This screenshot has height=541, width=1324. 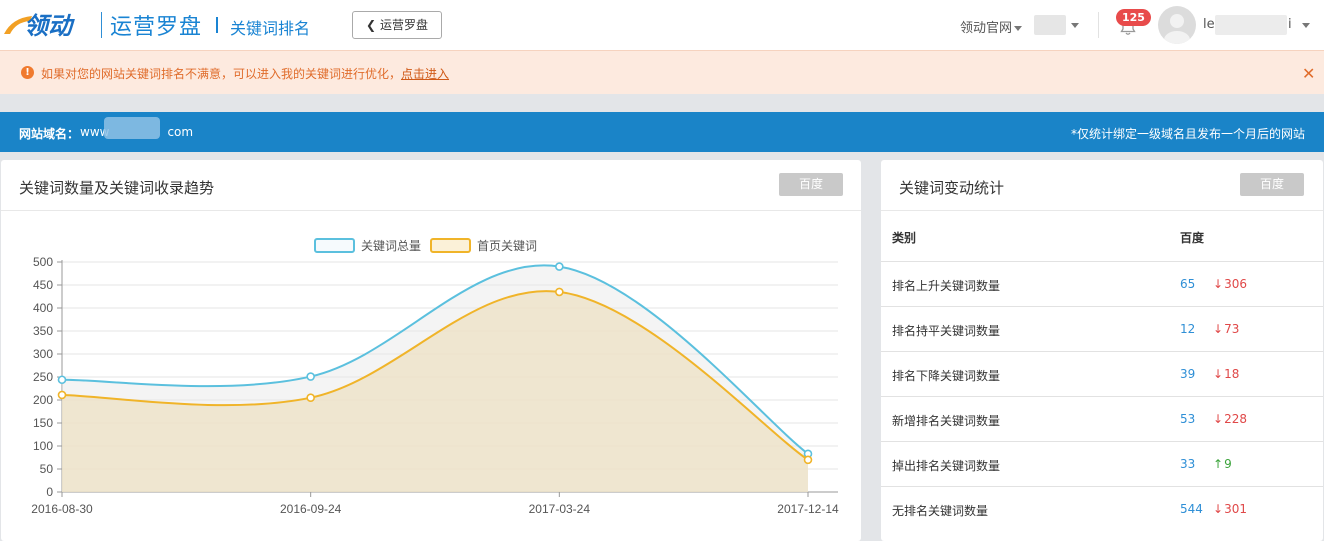 What do you see at coordinates (1187, 419) in the screenshot?
I see `row-count-link: 53` at bounding box center [1187, 419].